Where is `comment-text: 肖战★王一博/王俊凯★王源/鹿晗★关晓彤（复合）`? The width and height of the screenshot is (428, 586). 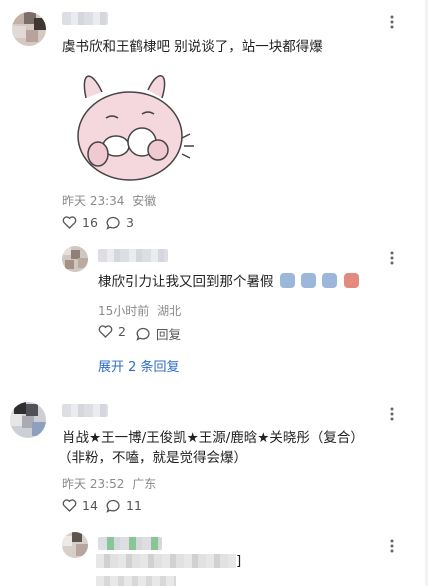
comment-text: 肖战★王一博/王俊凯★王源/鹿晗★关晓彤（复合） is located at coordinates (213, 438).